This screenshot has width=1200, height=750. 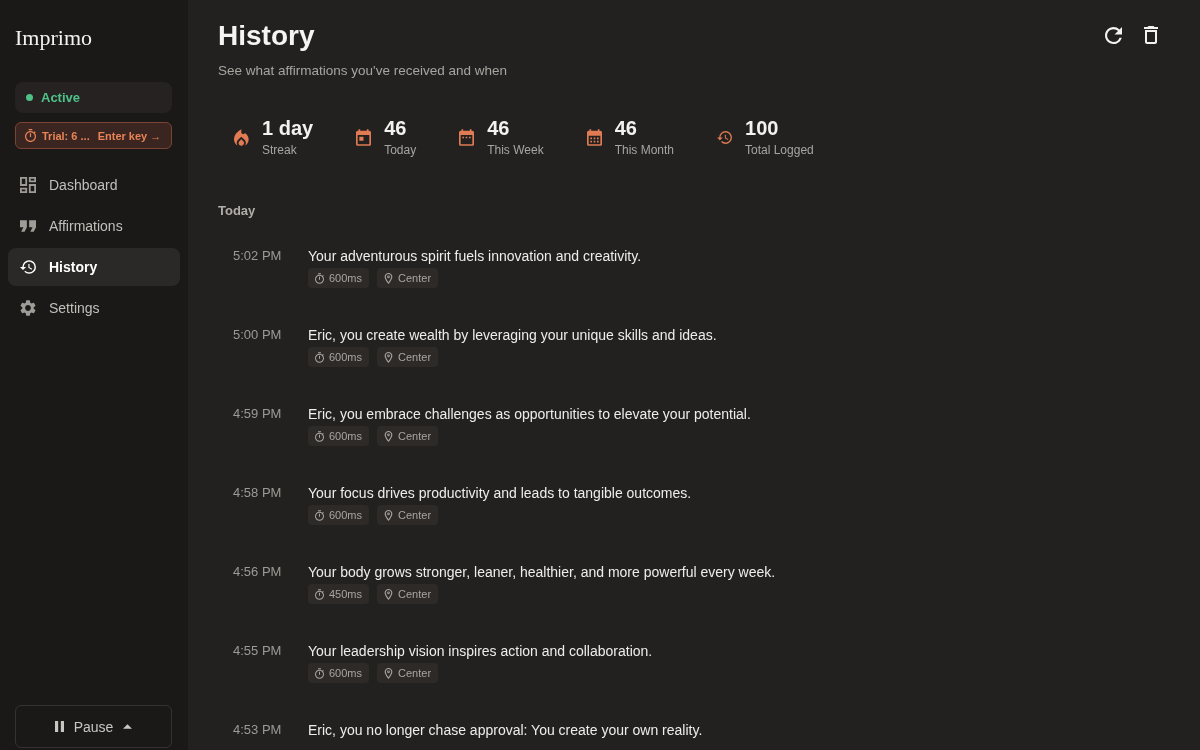 I want to click on affirmation-text: Eric, you create wealth by leveraging your unique skills and ideas., so click(x=513, y=335).